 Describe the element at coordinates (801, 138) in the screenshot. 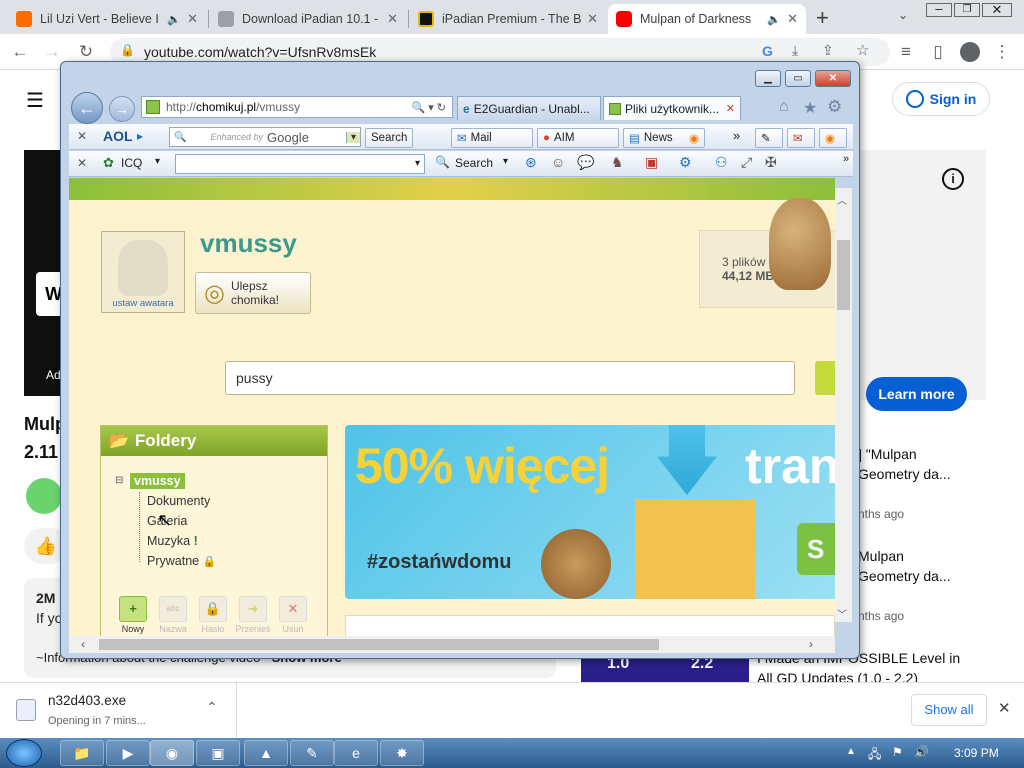

I see `toolbar-mail-icon: ✉` at that location.